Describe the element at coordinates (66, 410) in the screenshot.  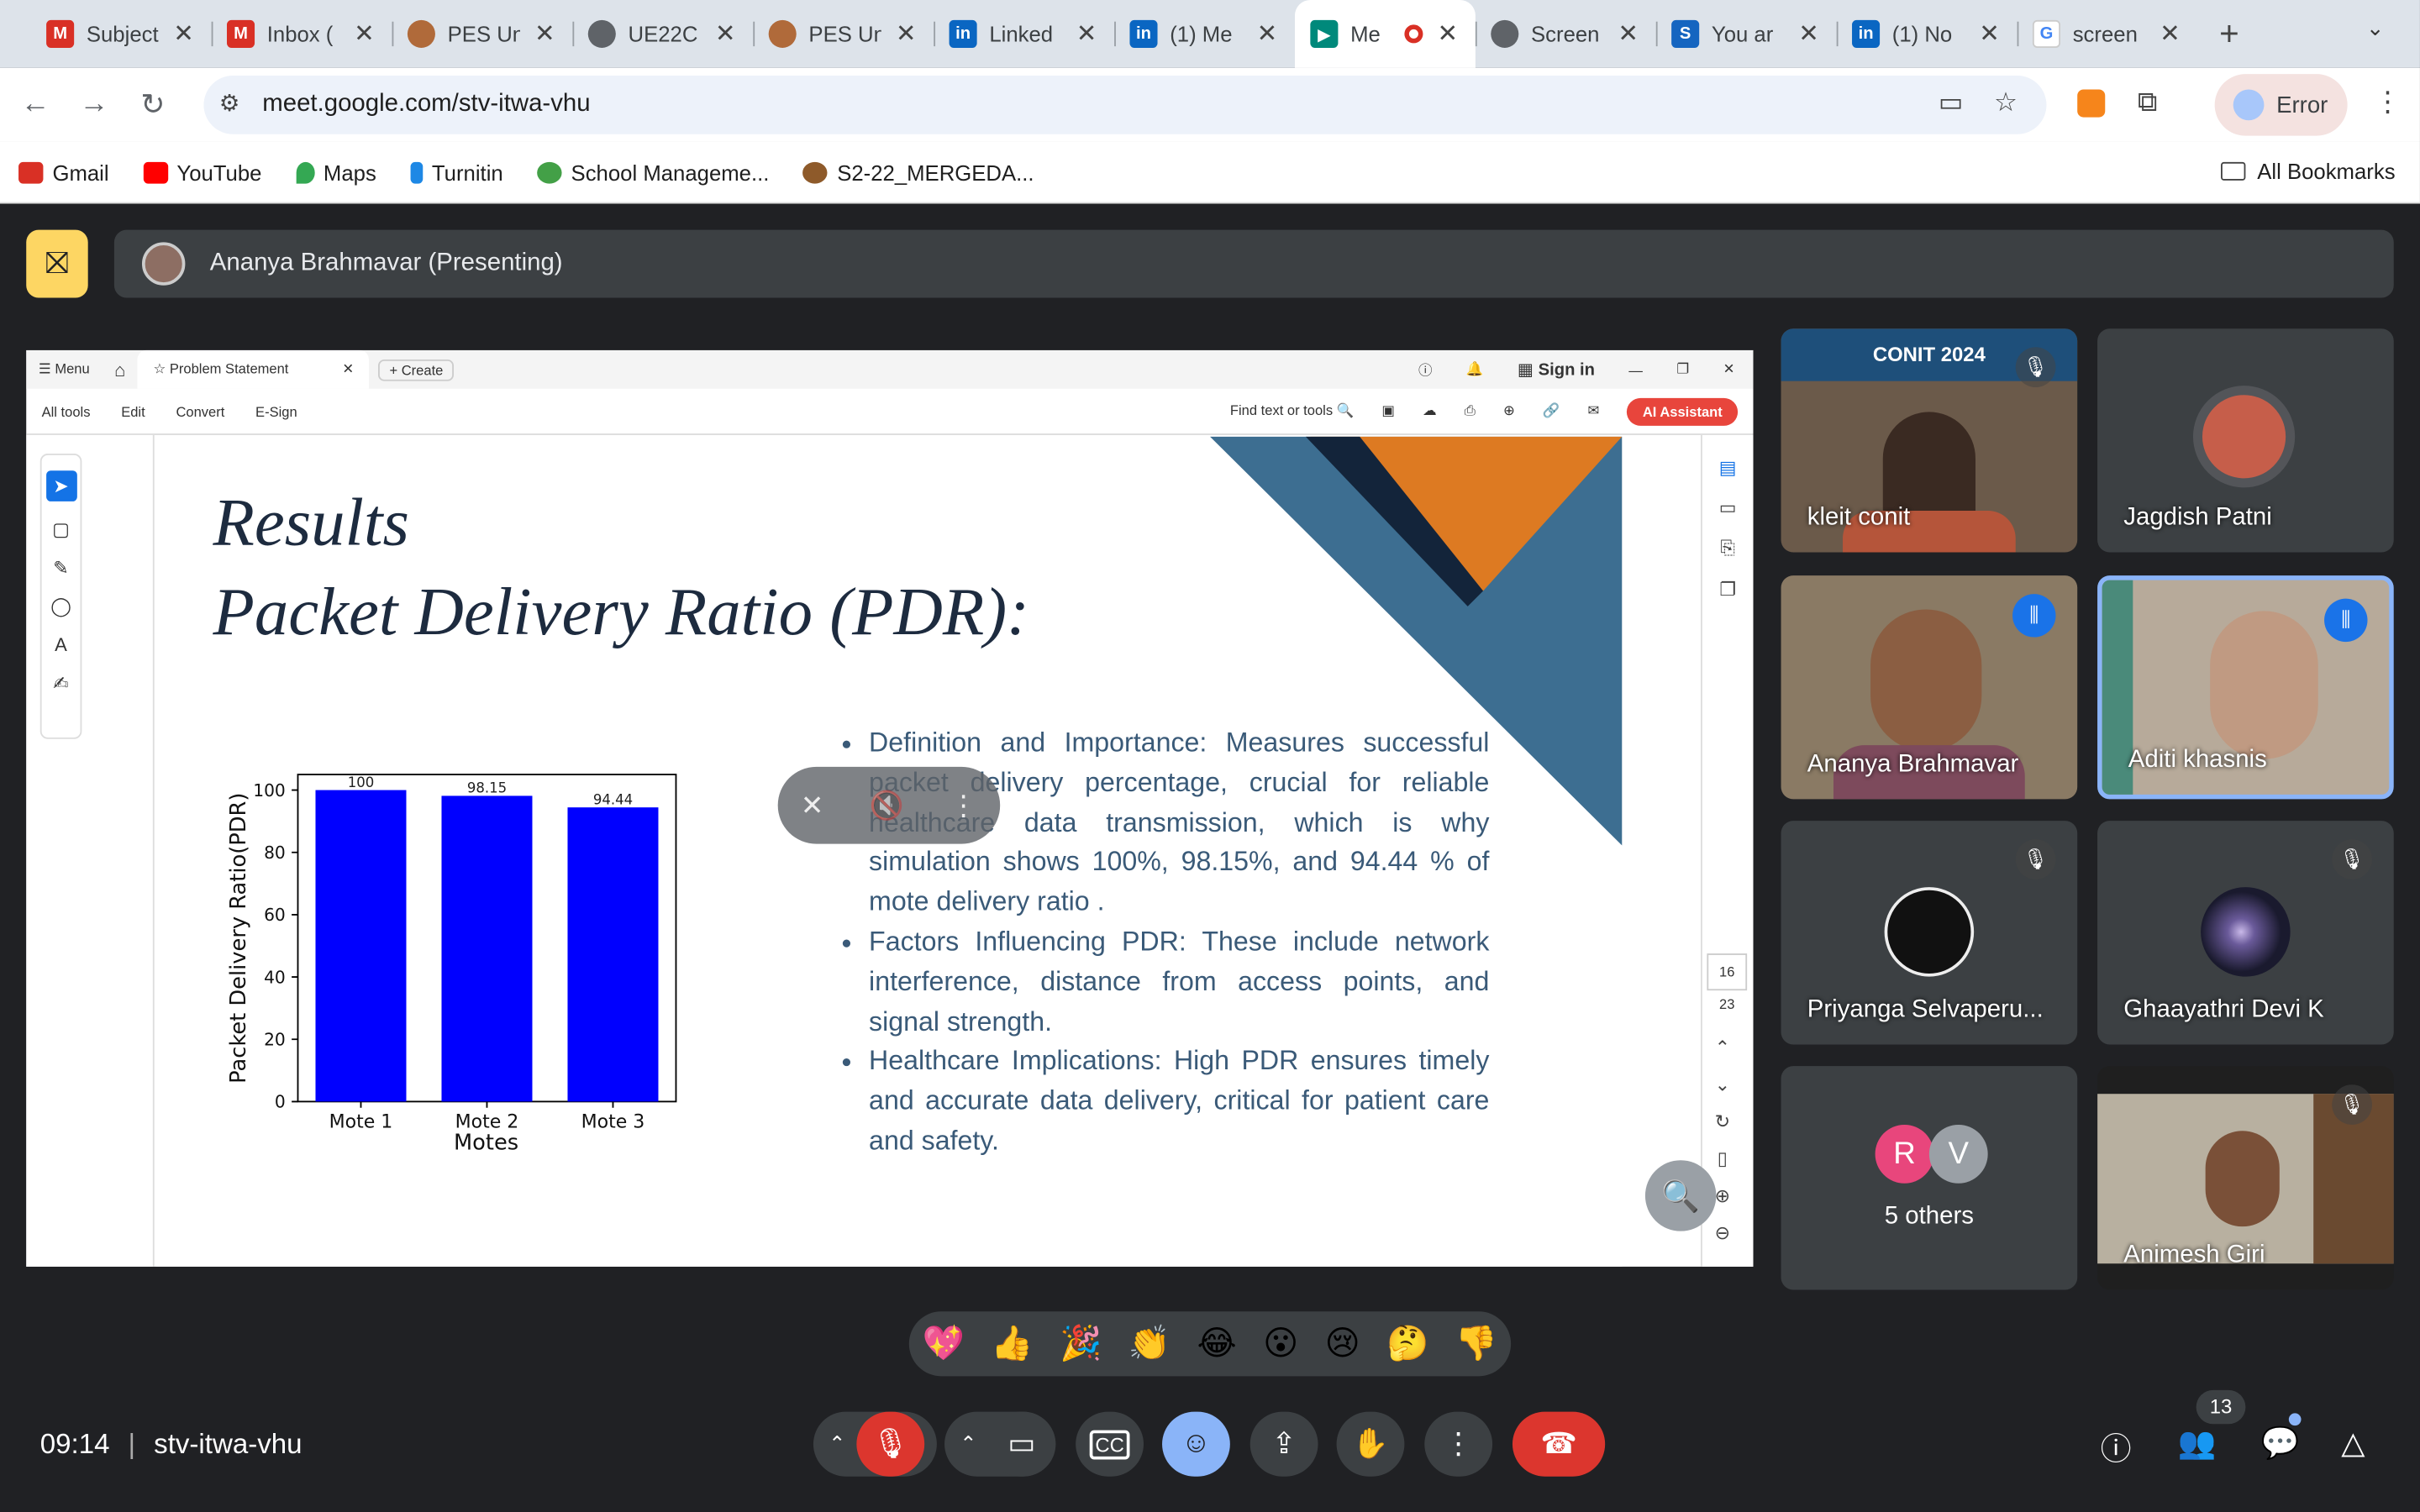
I see `menu-all-tools: All tools` at that location.